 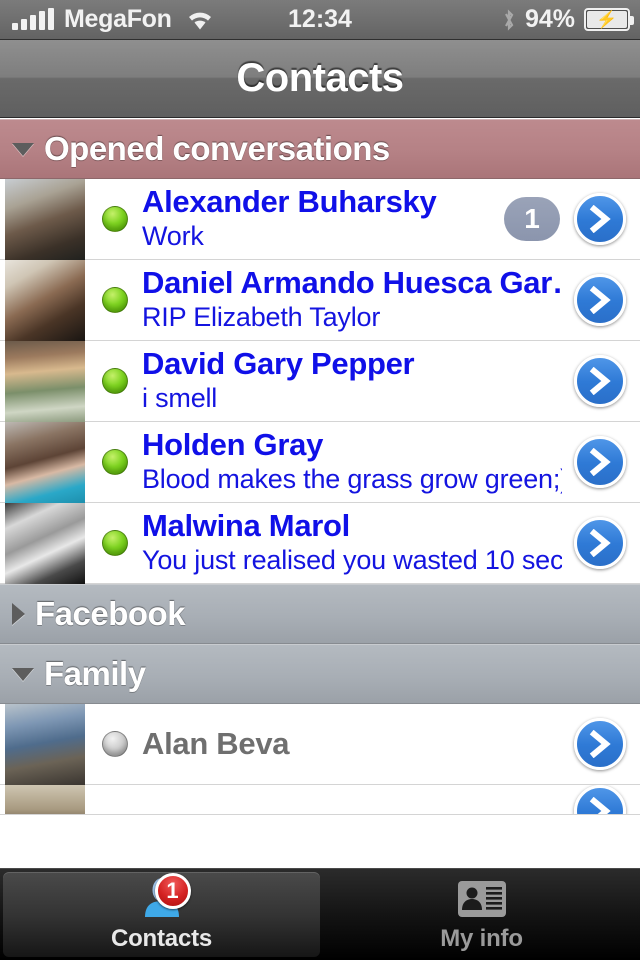 What do you see at coordinates (261, 317) in the screenshot?
I see `contact-status: RIP Elizabeth Taylor` at bounding box center [261, 317].